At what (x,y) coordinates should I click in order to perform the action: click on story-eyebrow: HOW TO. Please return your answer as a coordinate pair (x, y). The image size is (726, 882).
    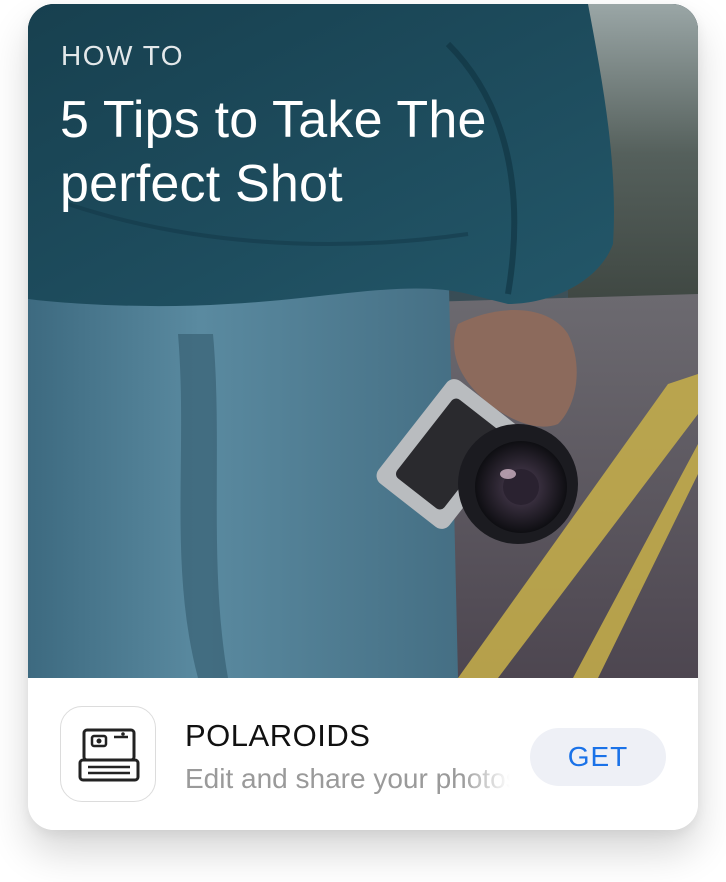
    Looking at the image, I should click on (123, 55).